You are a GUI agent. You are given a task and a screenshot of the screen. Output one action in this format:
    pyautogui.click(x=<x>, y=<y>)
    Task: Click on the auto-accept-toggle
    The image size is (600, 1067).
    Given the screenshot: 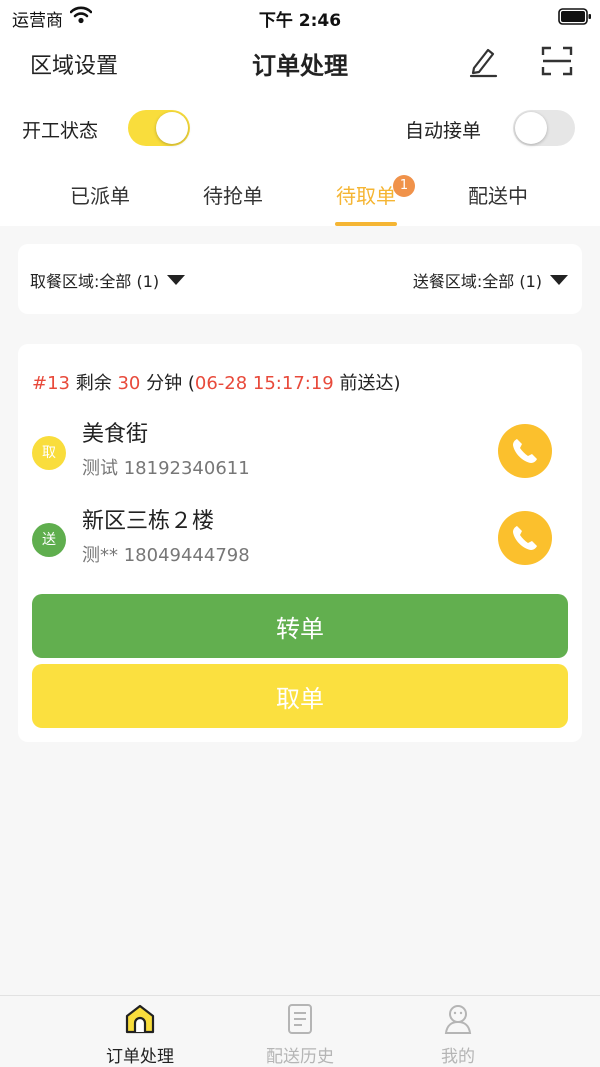 What is the action you would take?
    pyautogui.click(x=544, y=128)
    